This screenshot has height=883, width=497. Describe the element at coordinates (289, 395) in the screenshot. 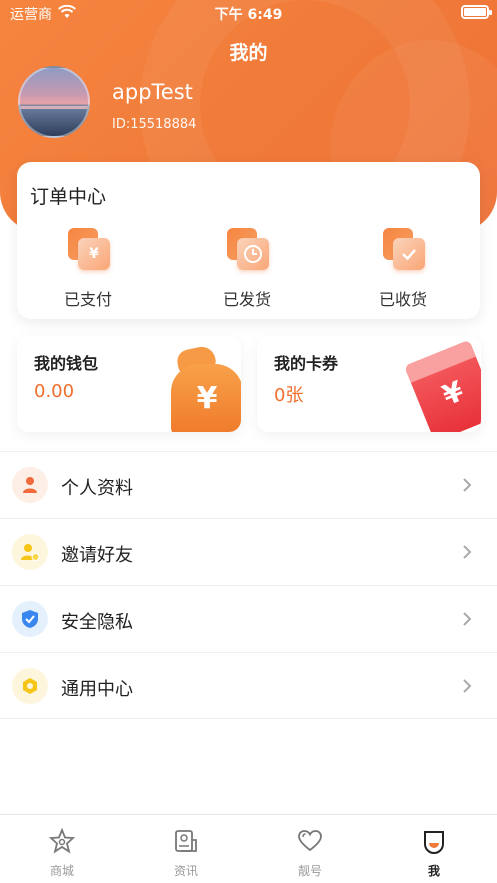

I see `coupon-count: 0张` at that location.